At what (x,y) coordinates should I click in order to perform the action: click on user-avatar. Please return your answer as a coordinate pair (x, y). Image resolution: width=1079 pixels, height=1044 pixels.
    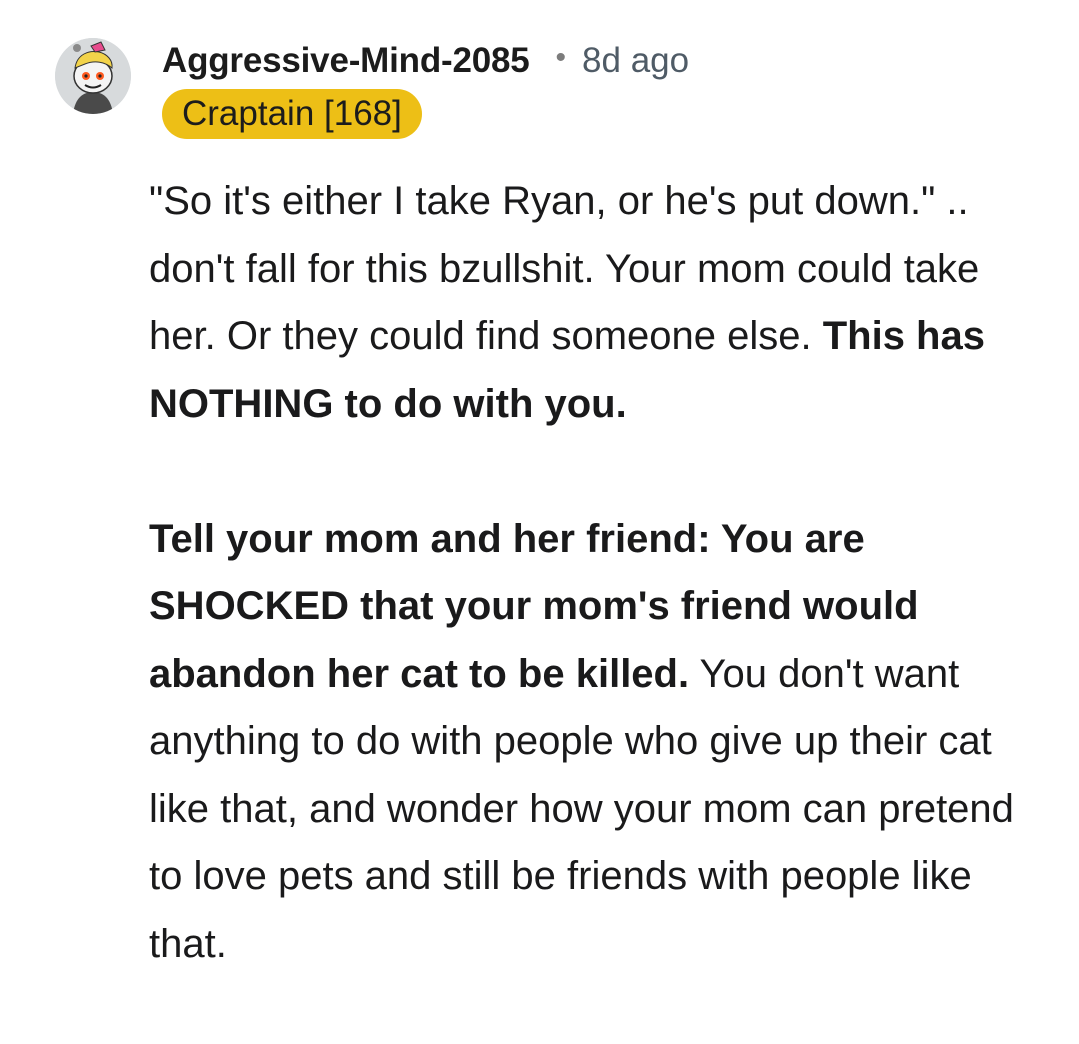
    Looking at the image, I should click on (93, 76).